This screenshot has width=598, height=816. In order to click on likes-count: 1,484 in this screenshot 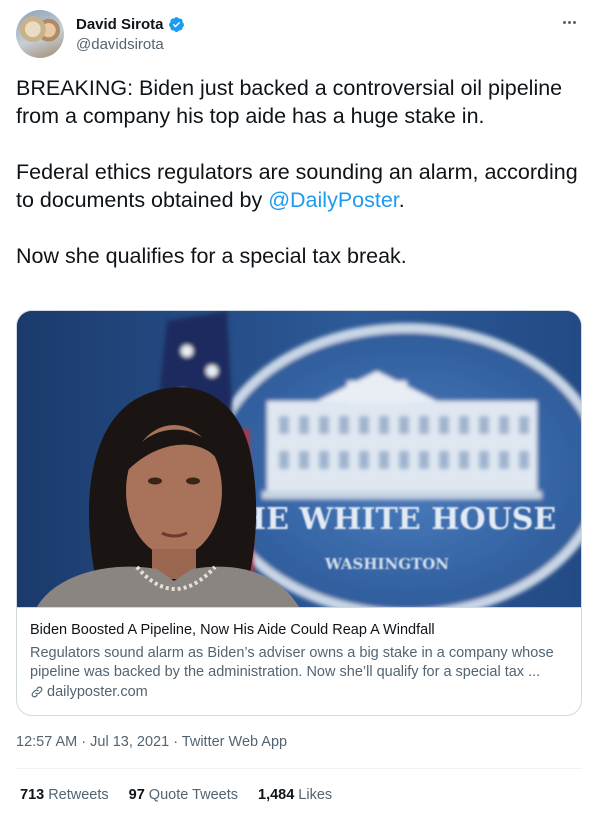, I will do `click(276, 795)`.